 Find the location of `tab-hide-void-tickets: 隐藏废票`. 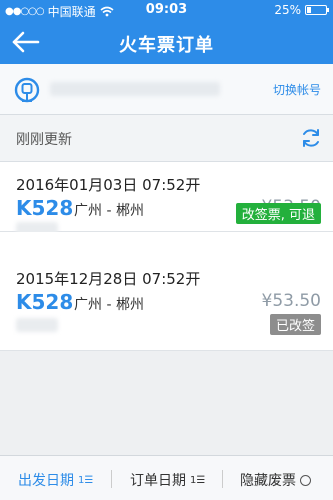

tab-hide-void-tickets: 隐藏废票 is located at coordinates (275, 480).